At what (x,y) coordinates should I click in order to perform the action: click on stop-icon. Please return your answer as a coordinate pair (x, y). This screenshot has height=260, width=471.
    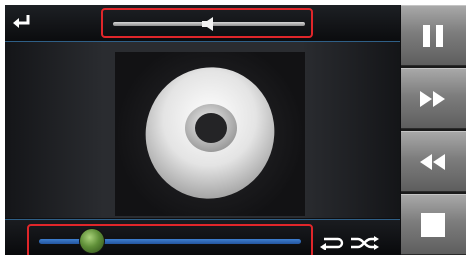
    Looking at the image, I should click on (433, 225).